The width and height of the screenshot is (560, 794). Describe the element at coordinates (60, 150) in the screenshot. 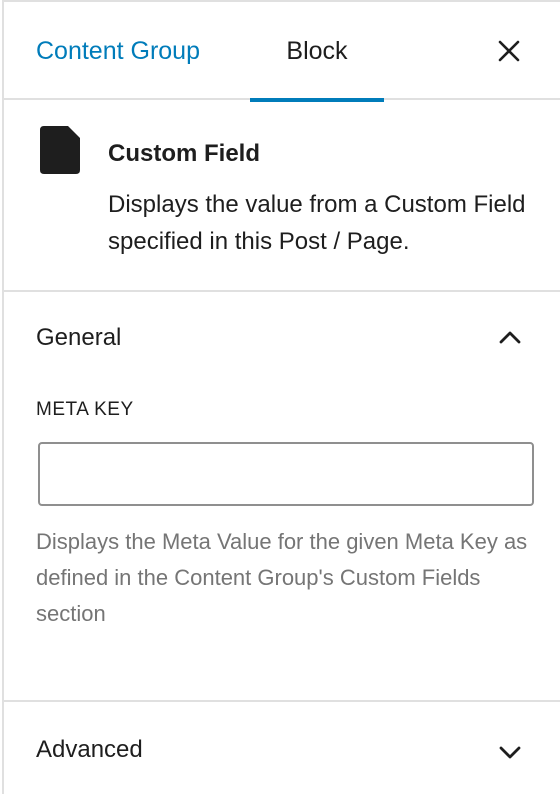

I see `document-icon` at that location.